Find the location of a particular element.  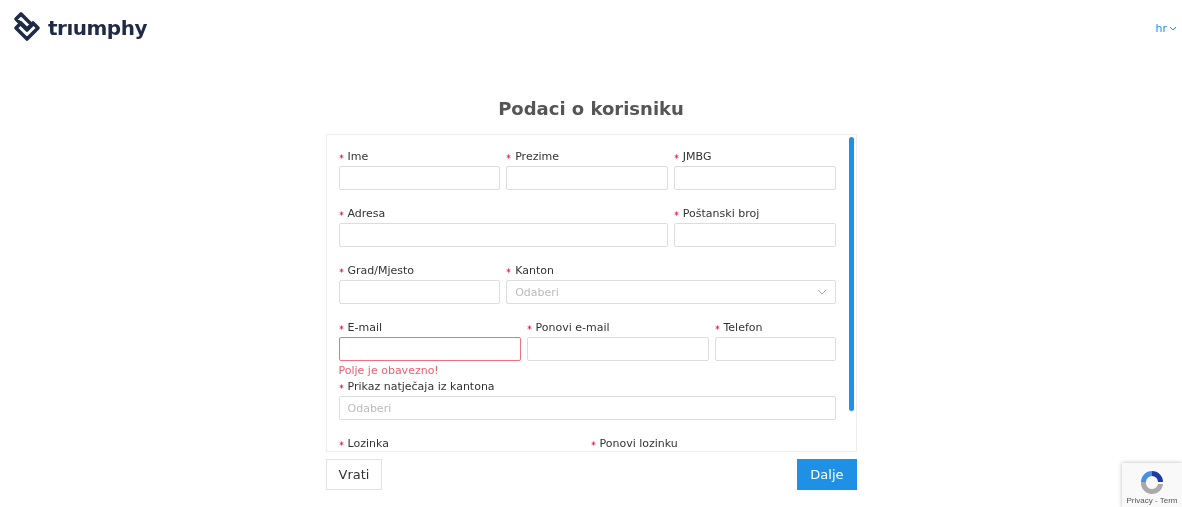

language-dropdown: hr is located at coordinates (1166, 28).